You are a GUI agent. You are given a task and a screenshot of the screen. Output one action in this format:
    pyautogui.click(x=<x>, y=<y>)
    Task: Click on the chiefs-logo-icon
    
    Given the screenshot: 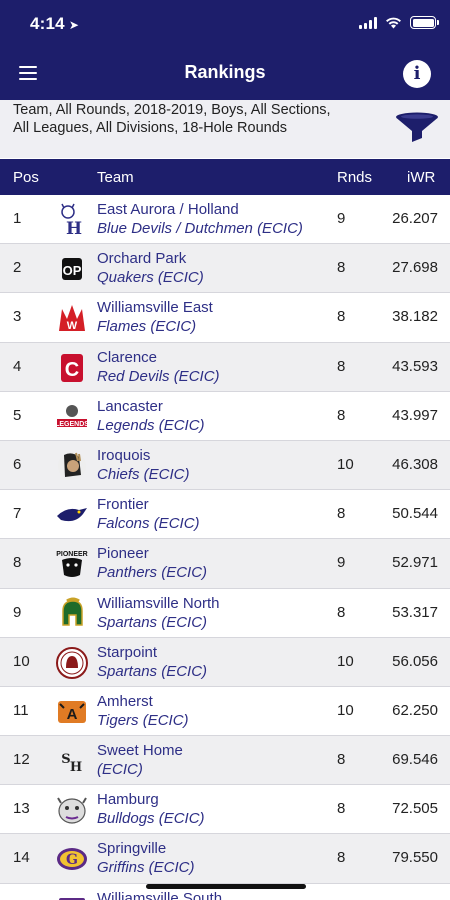 What is the action you would take?
    pyautogui.click(x=72, y=466)
    